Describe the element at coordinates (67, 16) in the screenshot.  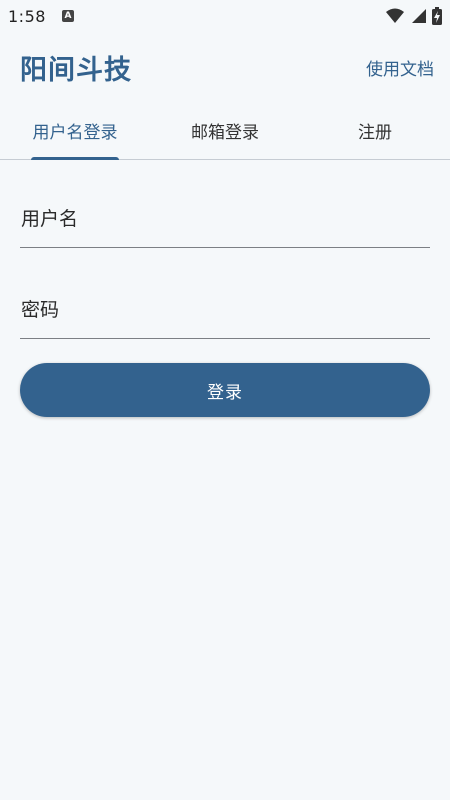
I see `notification-a-icon: A` at that location.